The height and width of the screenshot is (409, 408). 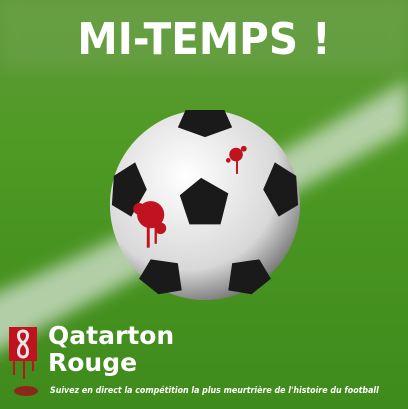 What do you see at coordinates (111, 335) in the screenshot?
I see `brand-line-1: Qatarton` at bounding box center [111, 335].